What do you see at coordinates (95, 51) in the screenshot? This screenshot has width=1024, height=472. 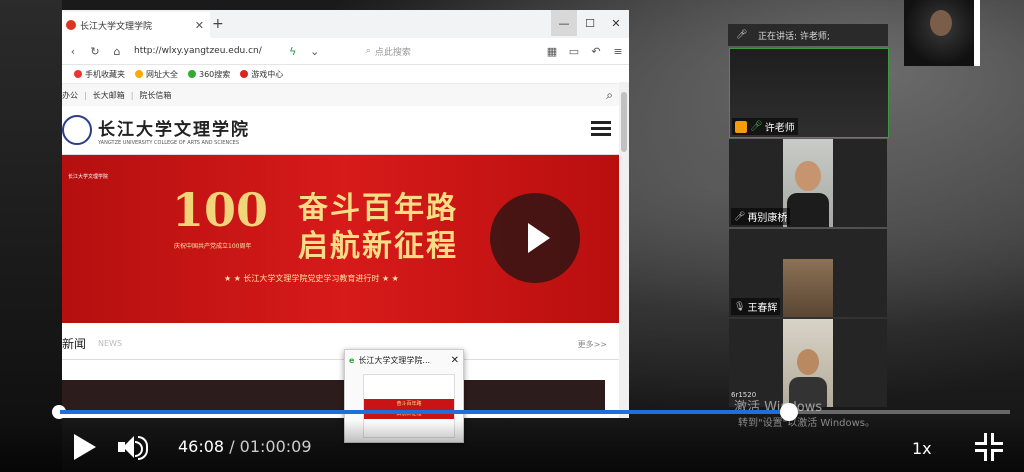 I see `refresh-icon: ↻` at bounding box center [95, 51].